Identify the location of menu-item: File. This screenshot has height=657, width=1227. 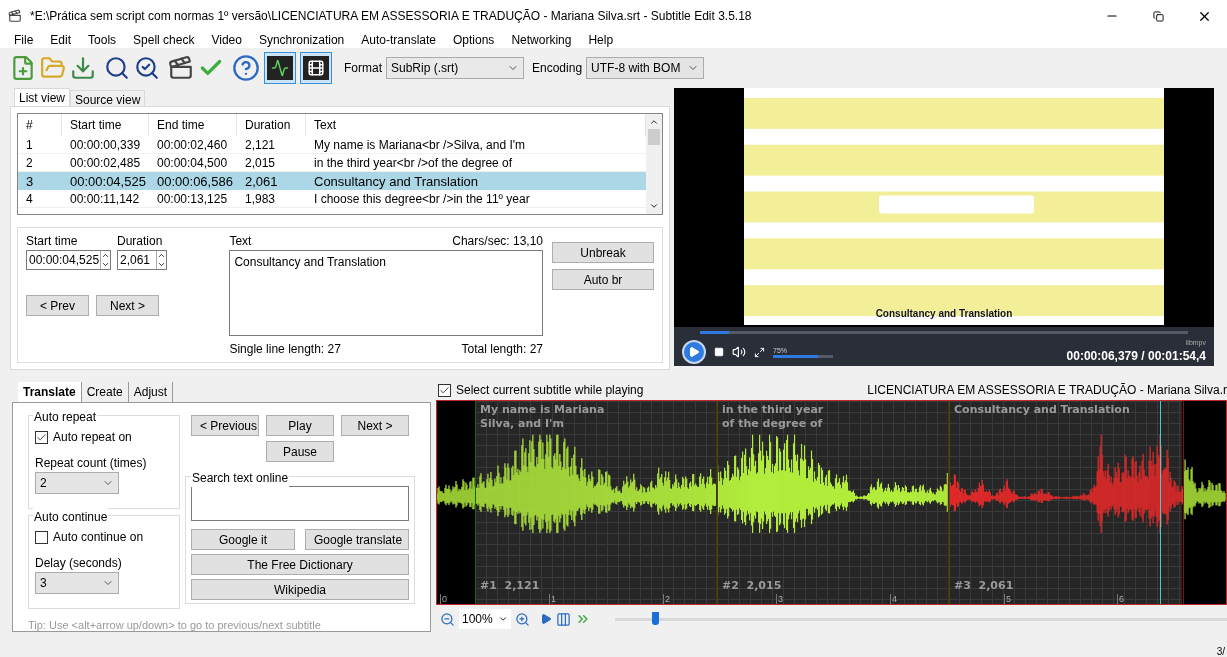
(24, 40).